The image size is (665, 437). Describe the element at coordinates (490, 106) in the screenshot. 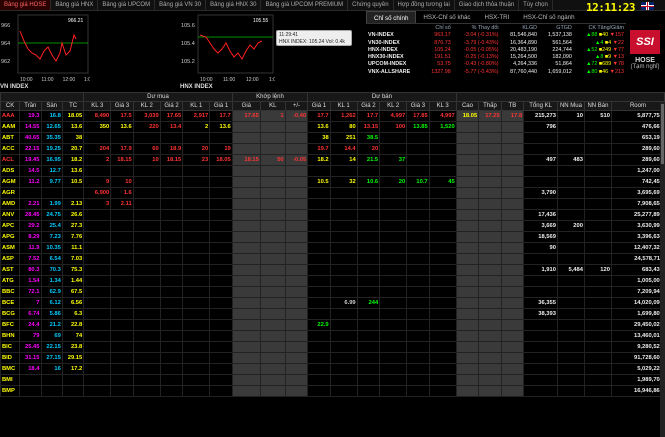

I see `board-column-header: Thấp` at that location.